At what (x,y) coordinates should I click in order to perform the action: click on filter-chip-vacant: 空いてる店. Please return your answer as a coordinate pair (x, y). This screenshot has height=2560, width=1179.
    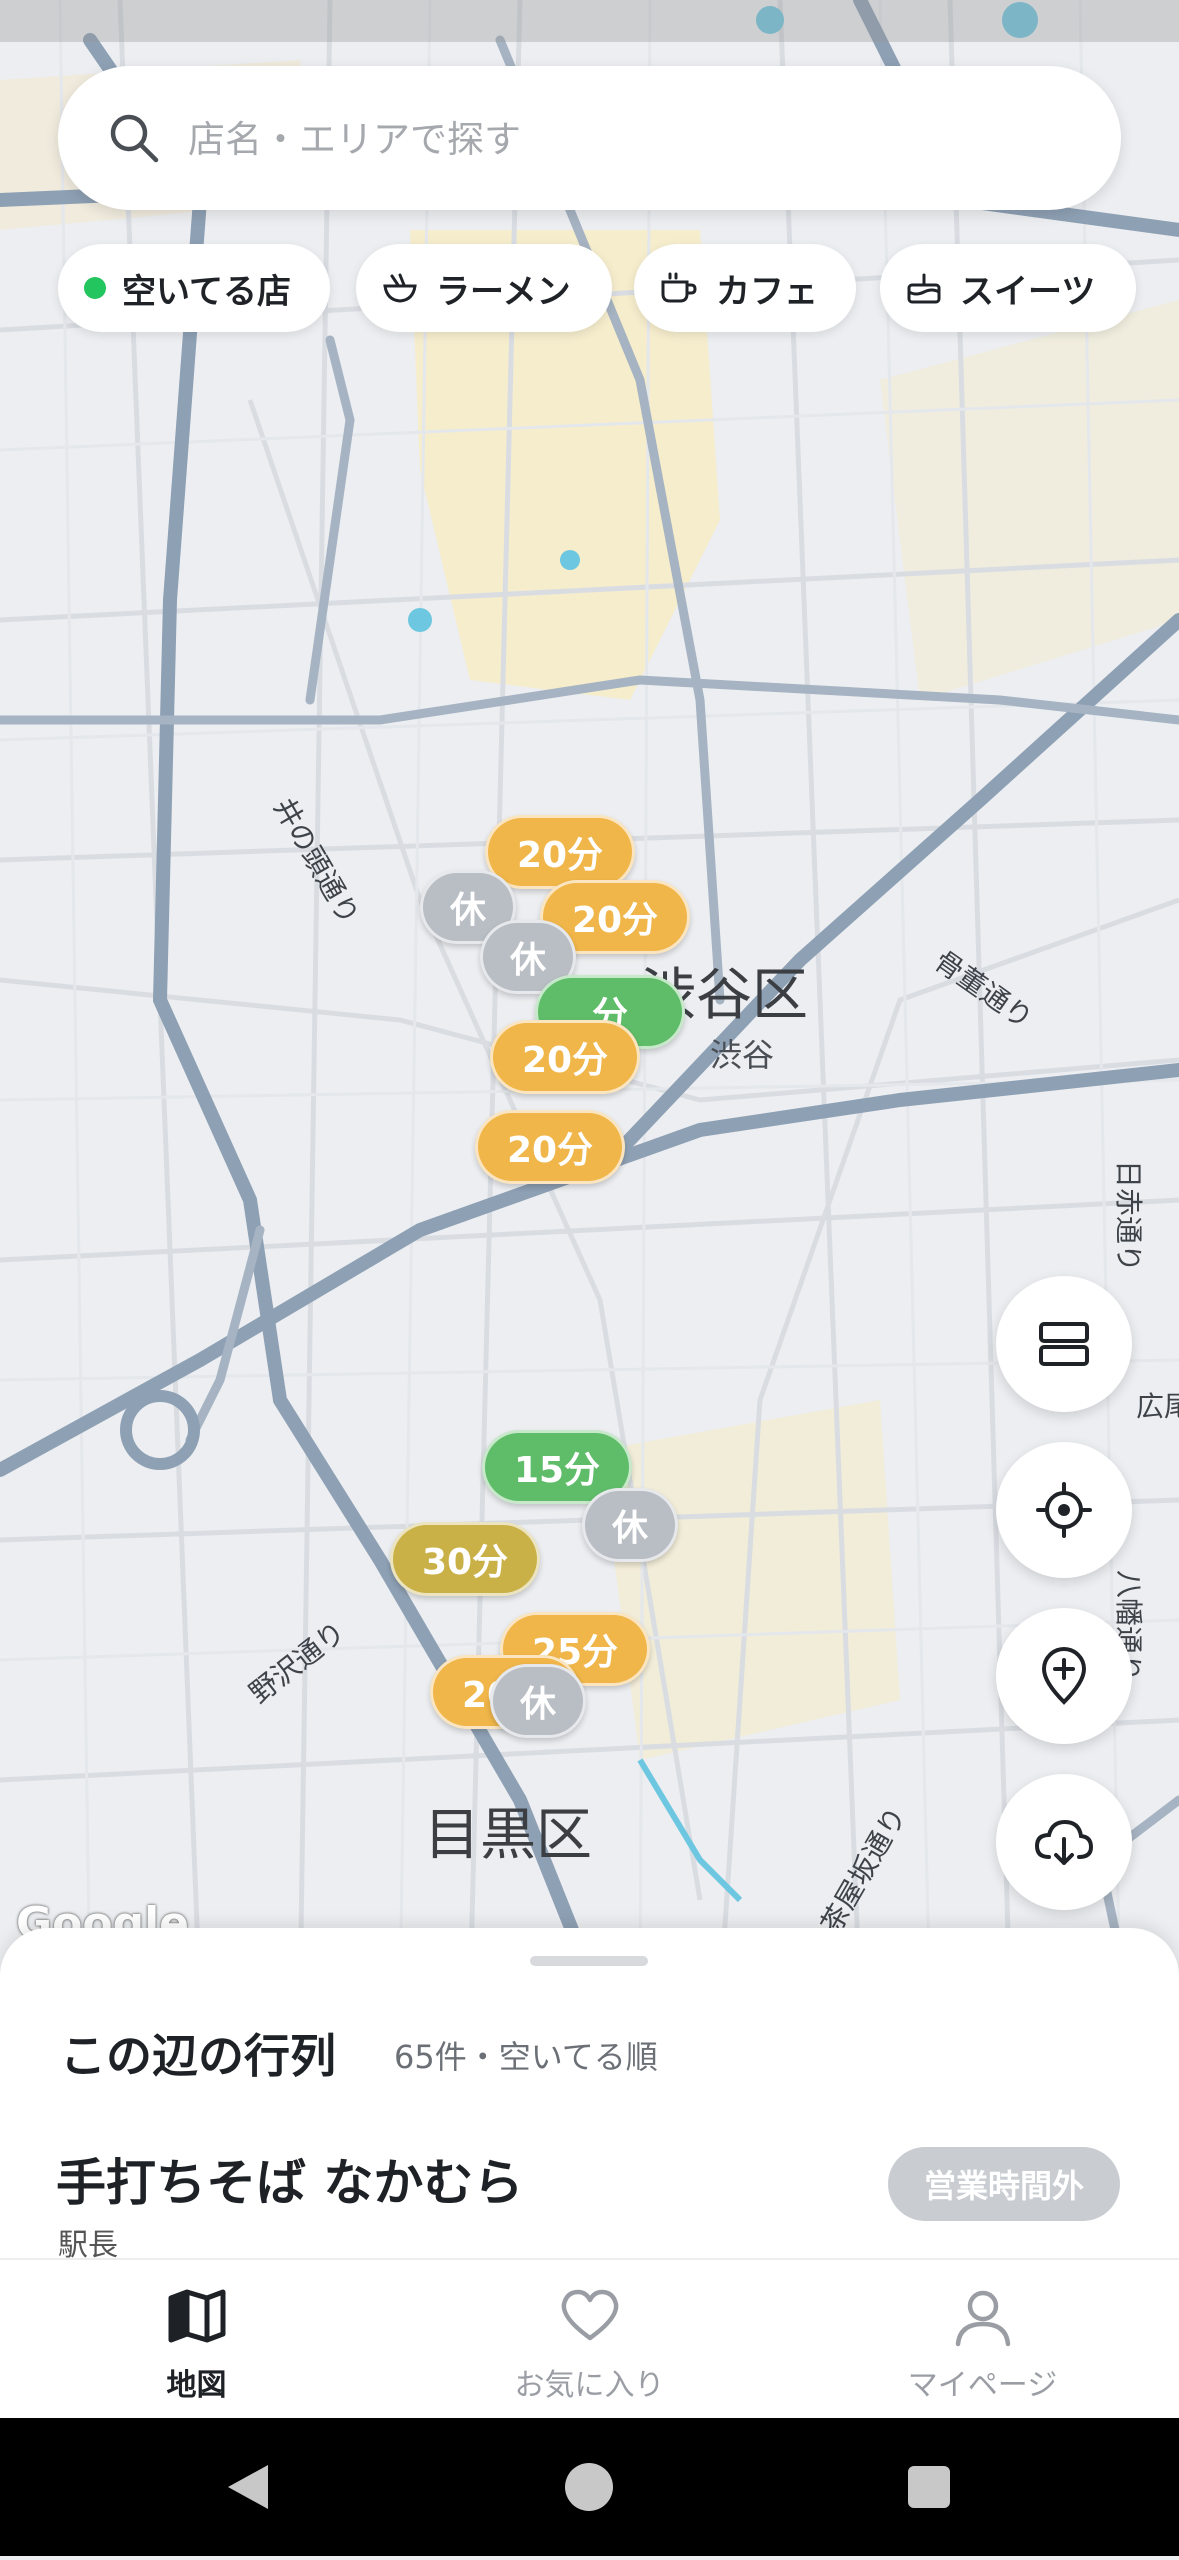
    Looking at the image, I should click on (194, 288).